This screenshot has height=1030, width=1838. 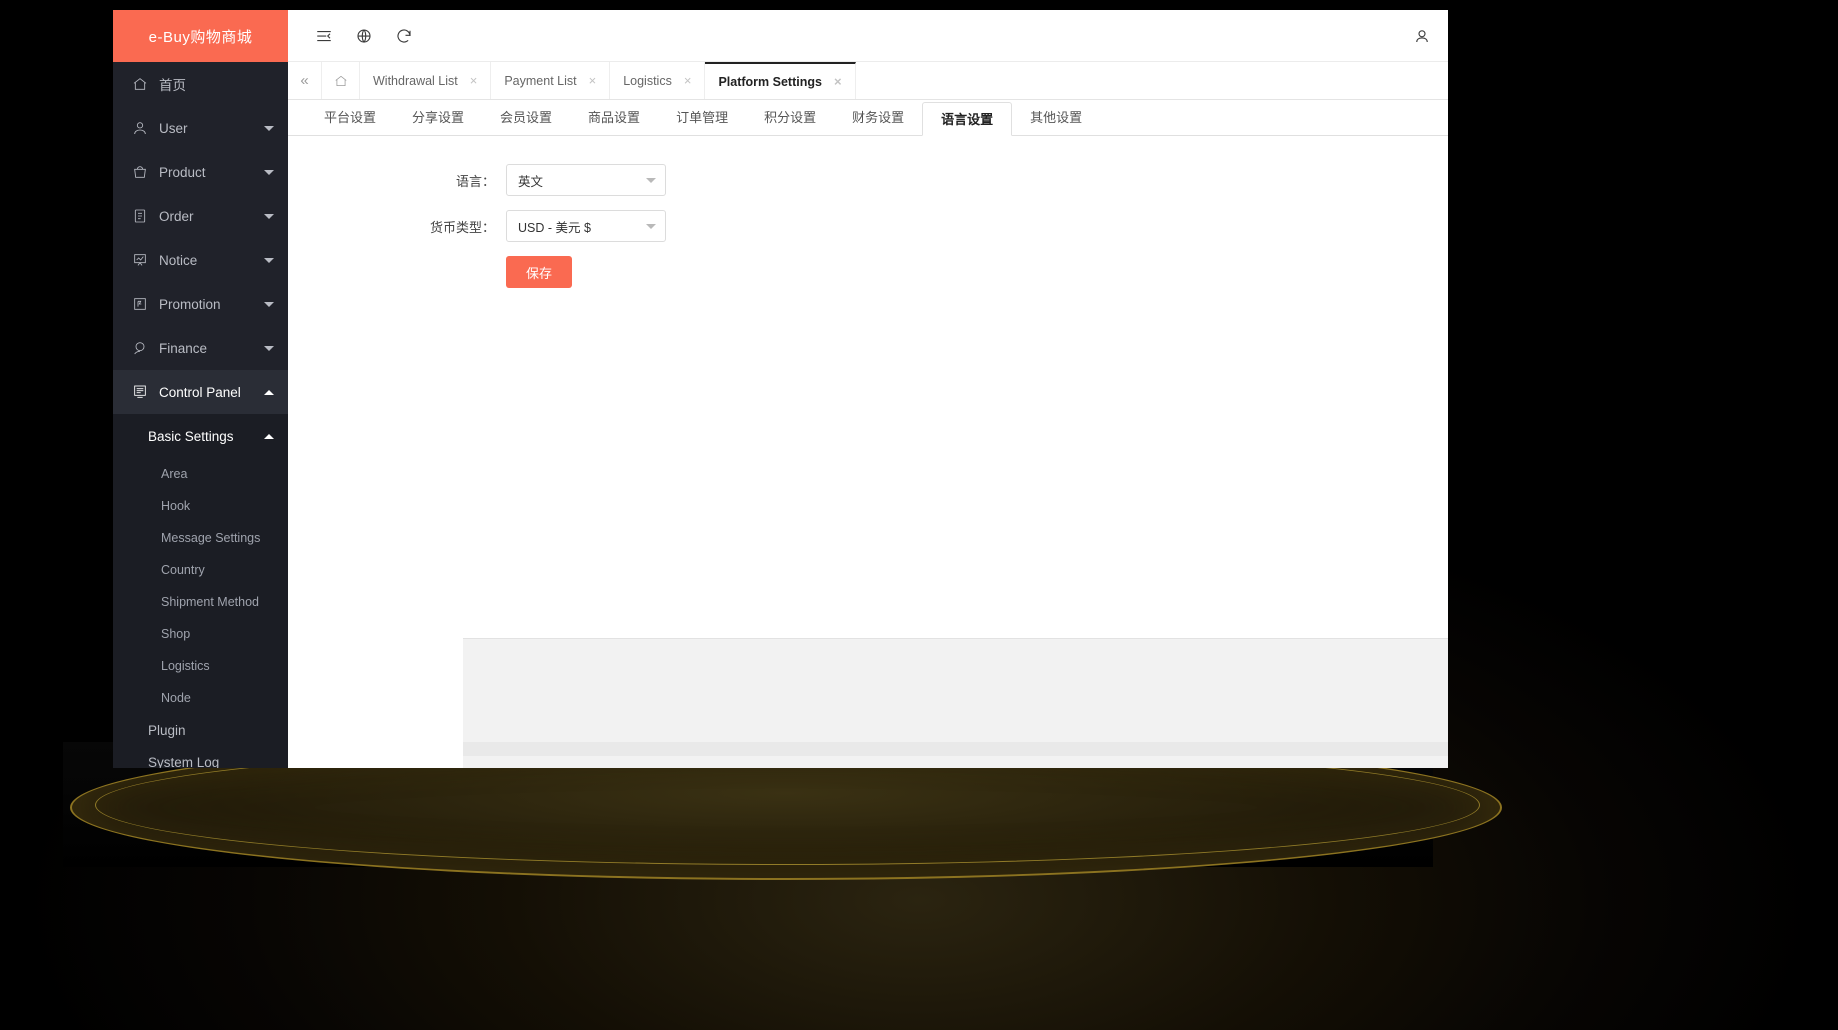 I want to click on sidebar-item-message-settings: Message Settings, so click(x=200, y=538).